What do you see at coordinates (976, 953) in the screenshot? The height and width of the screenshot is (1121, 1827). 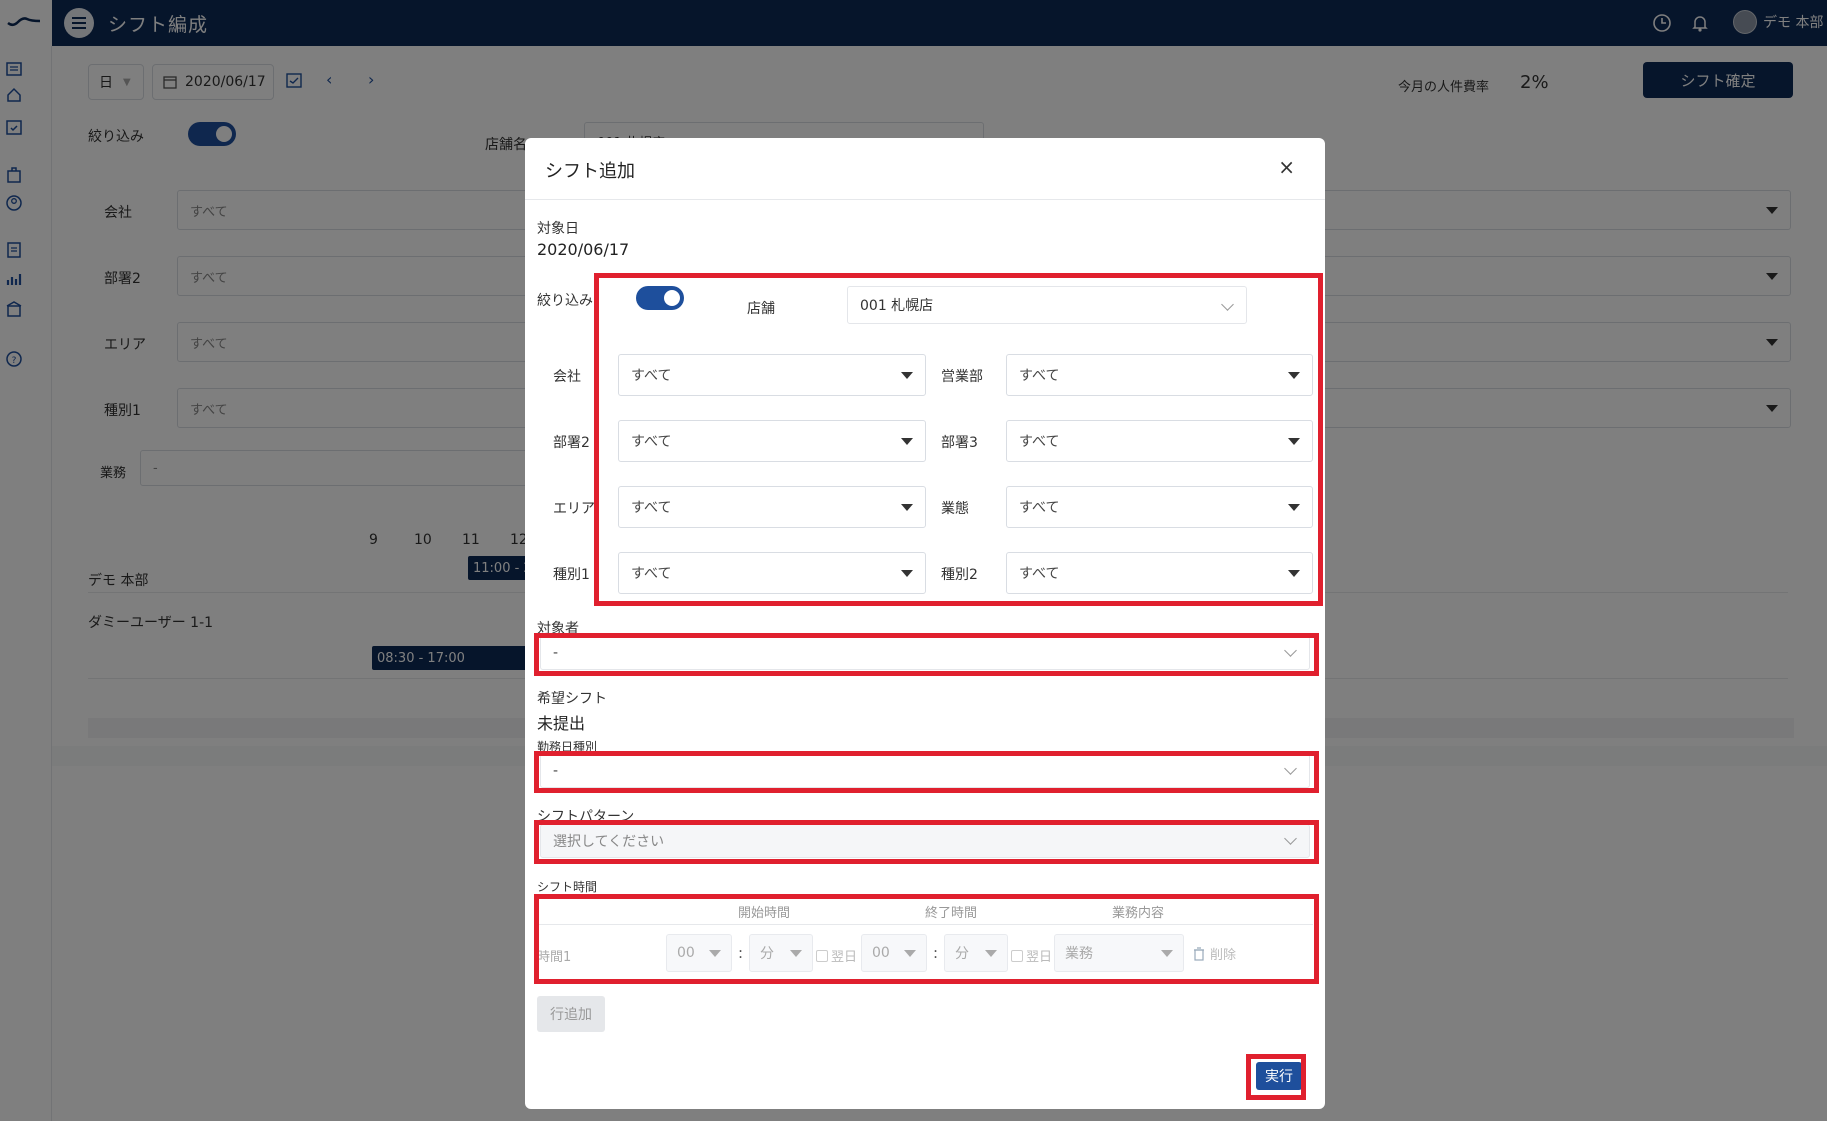 I see `end-minute-select: 分` at bounding box center [976, 953].